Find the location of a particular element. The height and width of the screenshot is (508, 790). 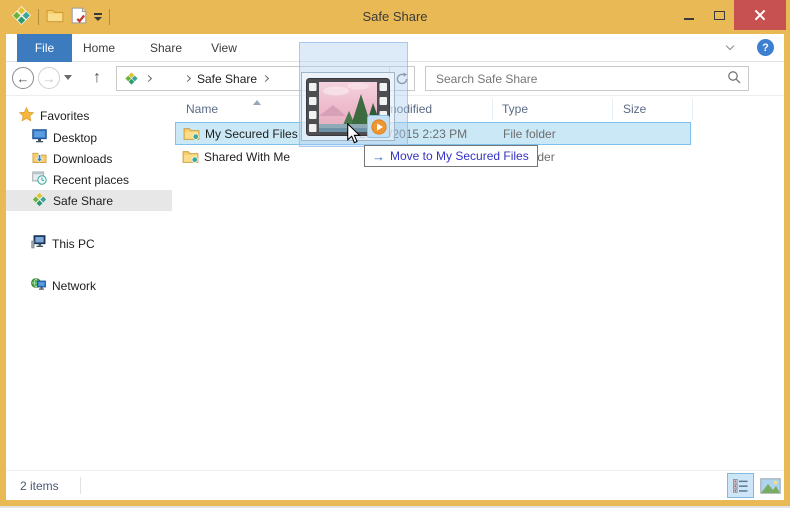

sidebar-label: This PC is located at coordinates (73, 243).